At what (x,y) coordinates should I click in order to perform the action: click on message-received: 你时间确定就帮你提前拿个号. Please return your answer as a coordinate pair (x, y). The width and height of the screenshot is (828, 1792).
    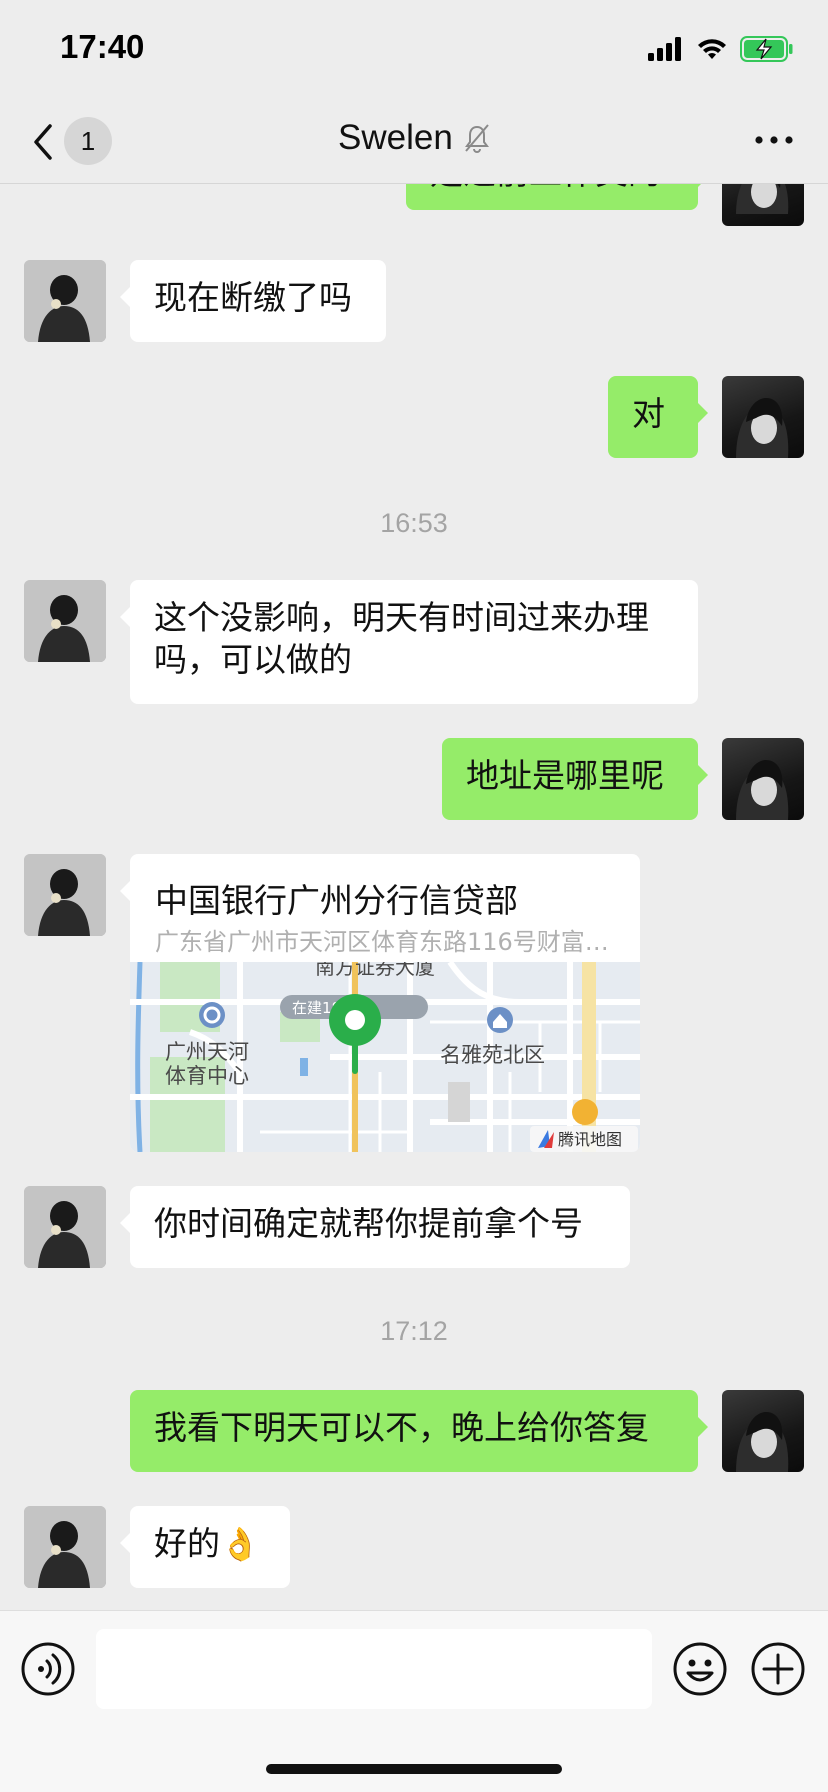
    Looking at the image, I should click on (375, 1227).